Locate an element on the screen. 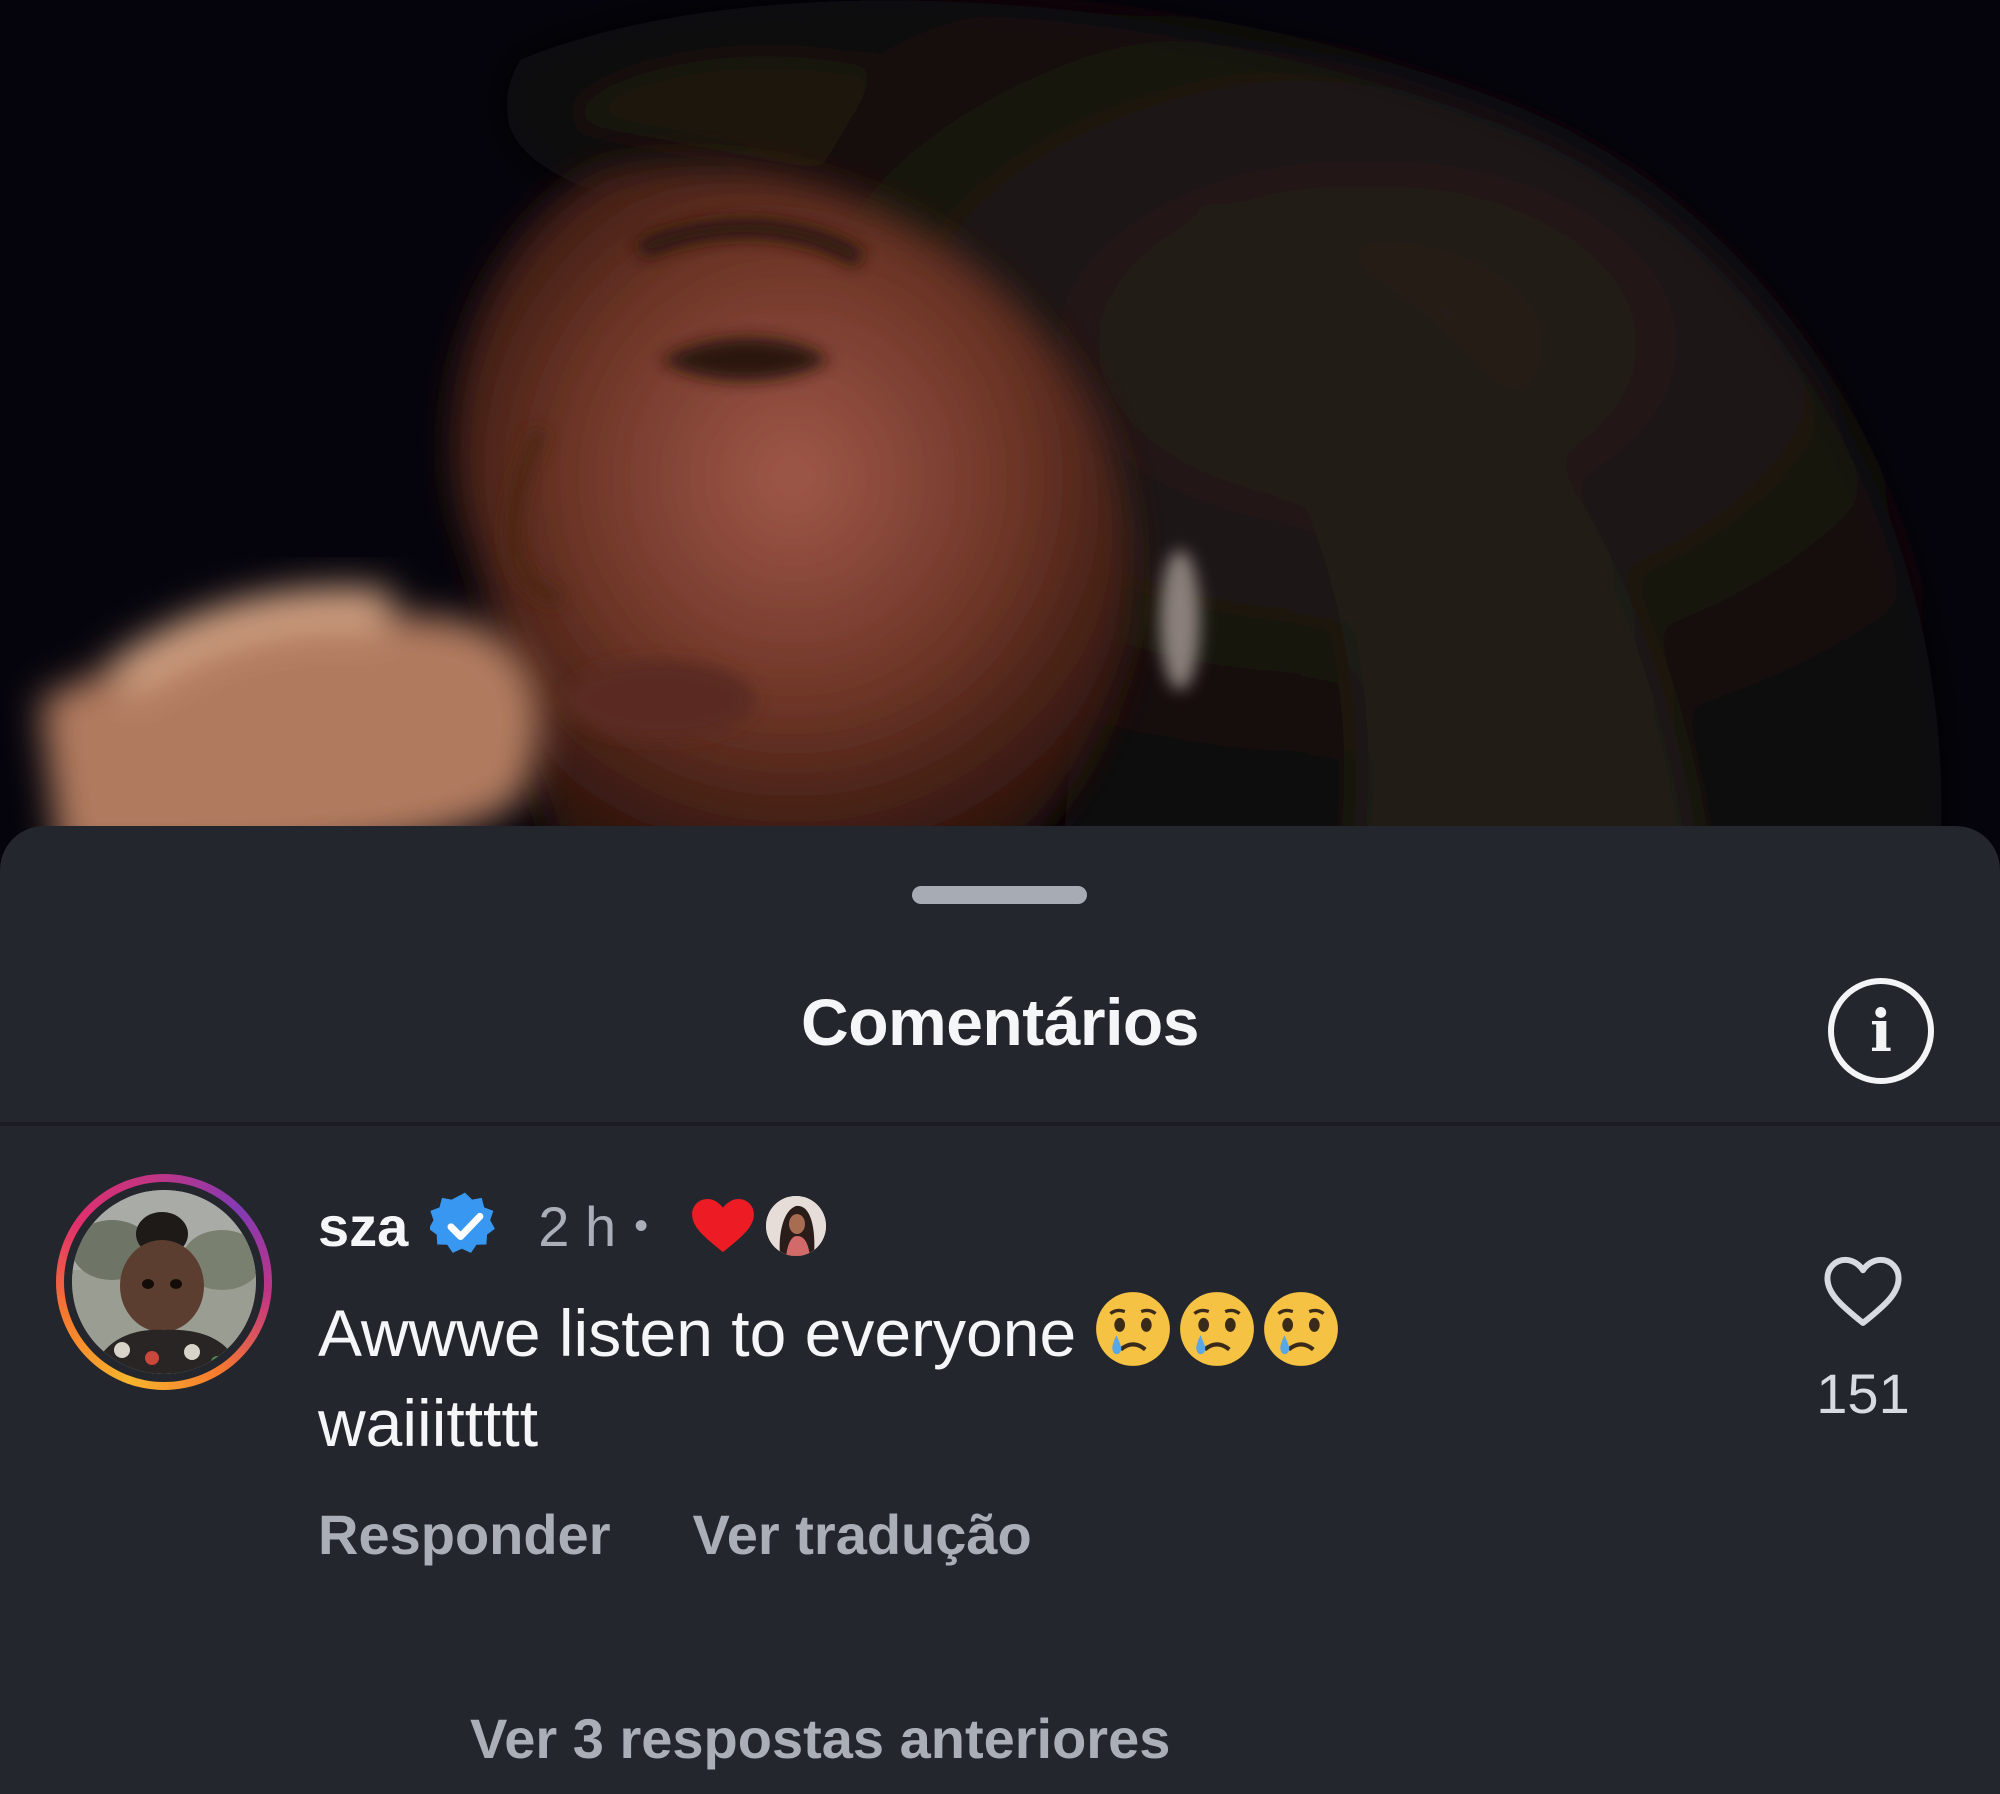 The image size is (2000, 1794). header-divider is located at coordinates (1000, 1124).